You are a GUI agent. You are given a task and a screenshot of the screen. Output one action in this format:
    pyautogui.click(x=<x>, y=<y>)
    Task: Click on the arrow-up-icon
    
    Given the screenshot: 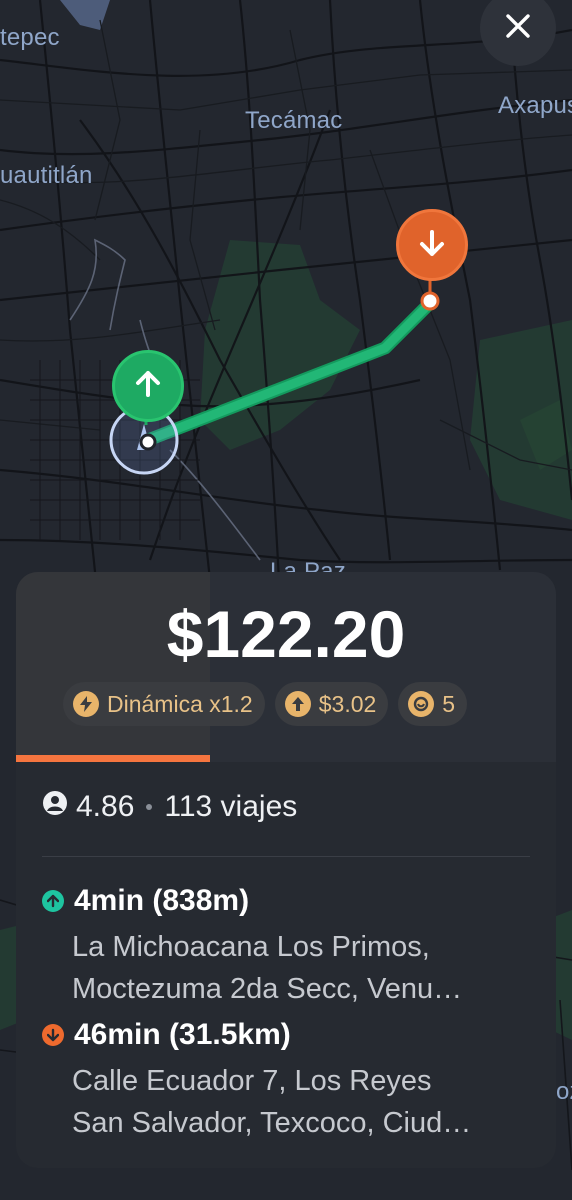 What is the action you would take?
    pyautogui.click(x=148, y=386)
    